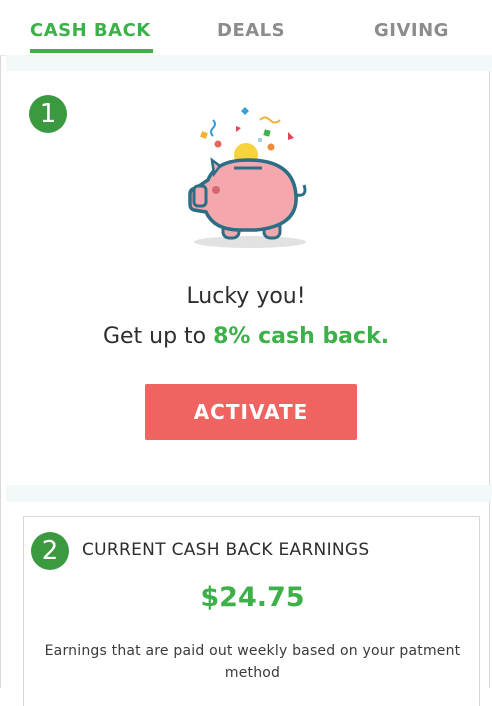 The height and width of the screenshot is (706, 492). I want to click on step-badge-1: 1, so click(48, 114).